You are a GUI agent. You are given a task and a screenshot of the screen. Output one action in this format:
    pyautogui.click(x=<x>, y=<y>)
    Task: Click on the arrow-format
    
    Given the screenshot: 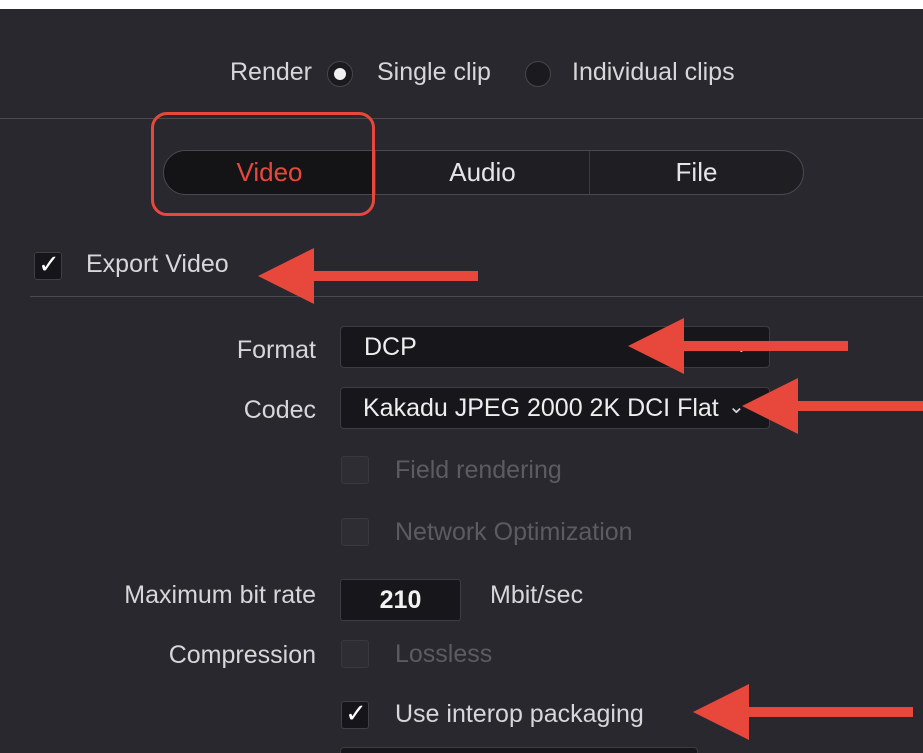 What is the action you would take?
    pyautogui.click(x=738, y=346)
    